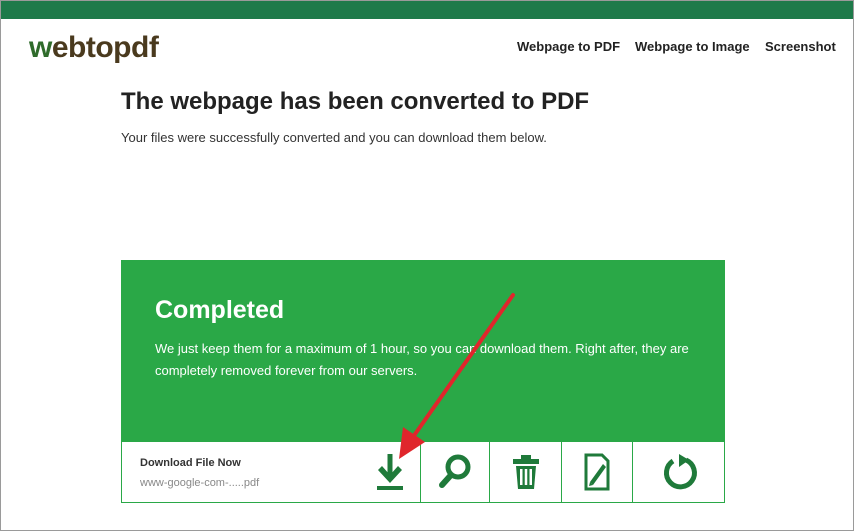  I want to click on page-title: The webpage has been converted to PDF, so click(355, 101).